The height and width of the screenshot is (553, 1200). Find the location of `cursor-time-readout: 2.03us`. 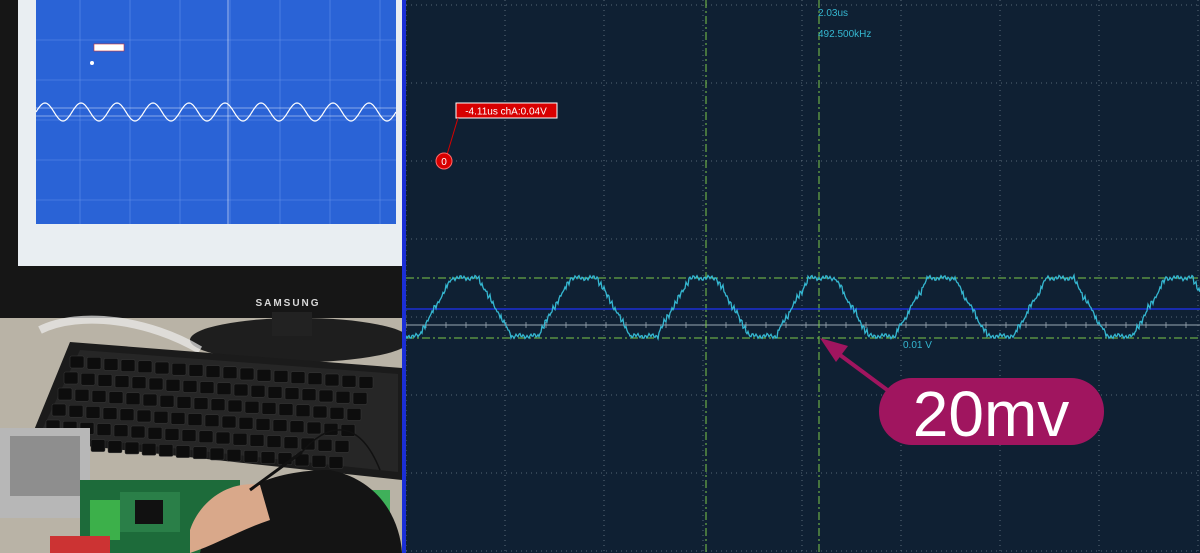

cursor-time-readout: 2.03us is located at coordinates (833, 13).